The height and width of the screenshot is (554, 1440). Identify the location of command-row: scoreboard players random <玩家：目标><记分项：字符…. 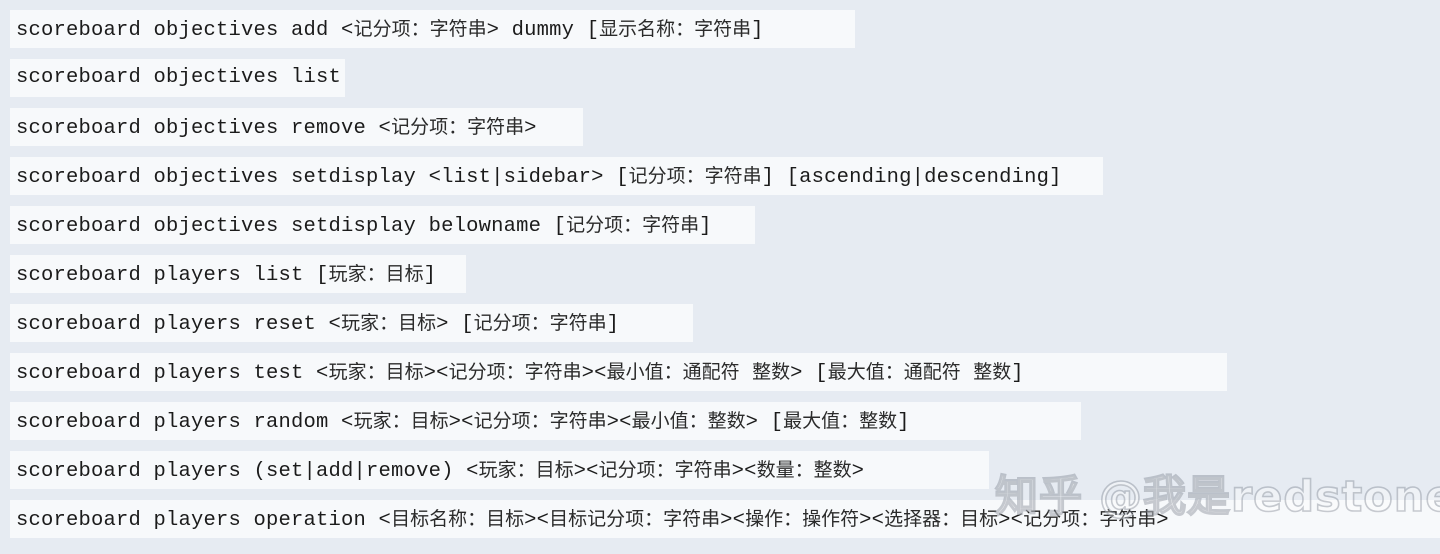
(545, 421).